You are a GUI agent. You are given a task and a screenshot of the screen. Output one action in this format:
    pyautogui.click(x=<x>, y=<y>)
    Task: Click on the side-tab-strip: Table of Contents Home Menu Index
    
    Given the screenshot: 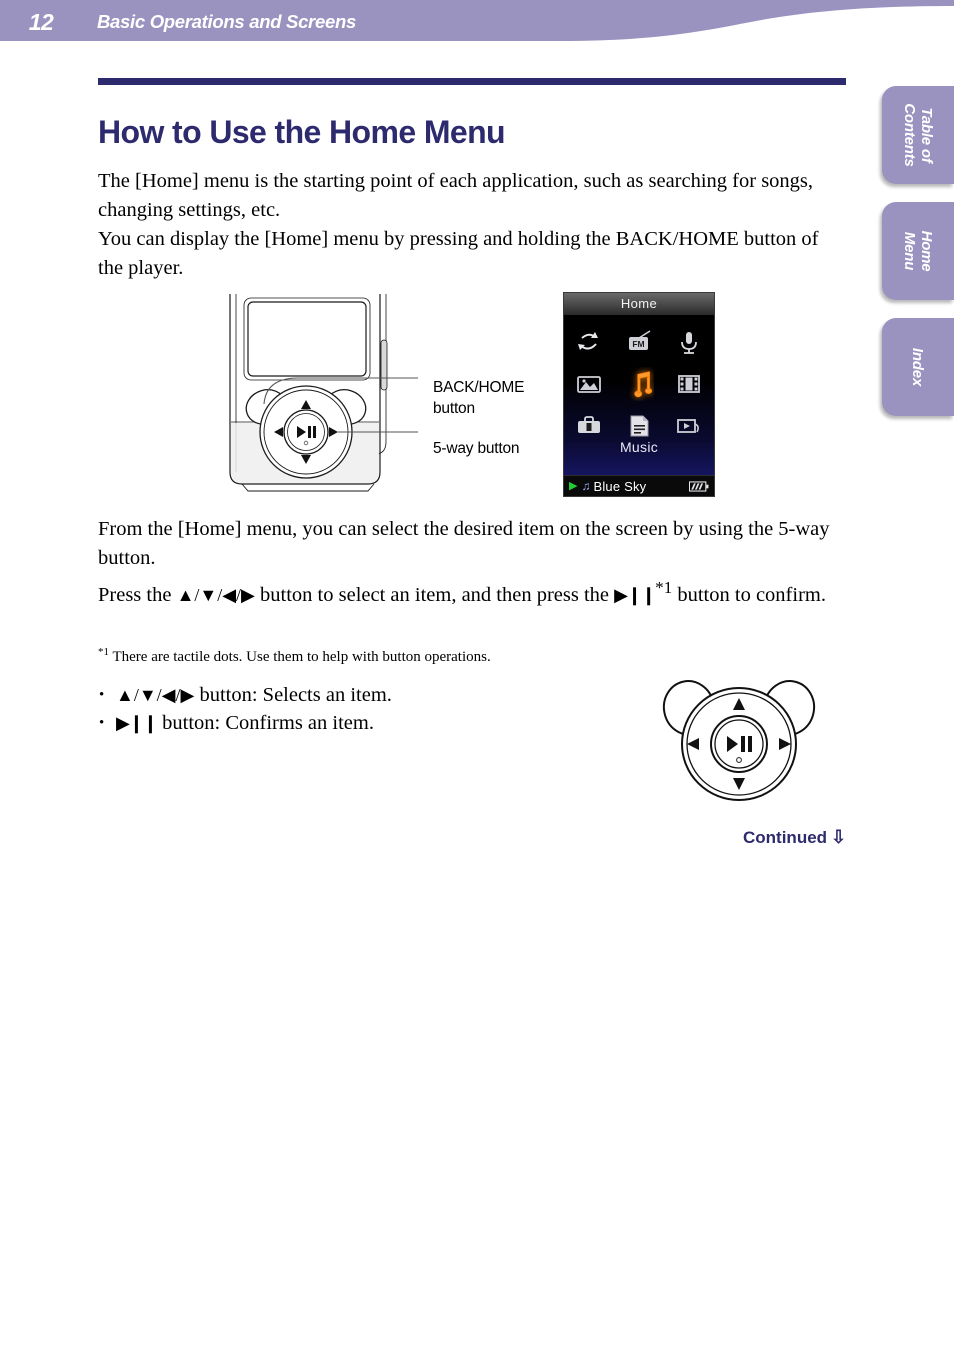 What is the action you would take?
    pyautogui.click(x=918, y=260)
    